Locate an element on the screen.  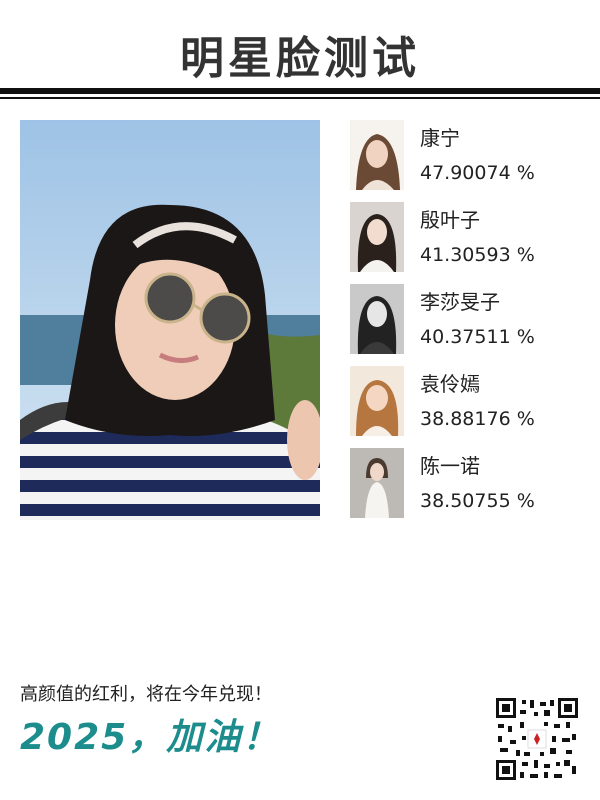
similarity-percent: 40.37511 % is located at coordinates (477, 337).